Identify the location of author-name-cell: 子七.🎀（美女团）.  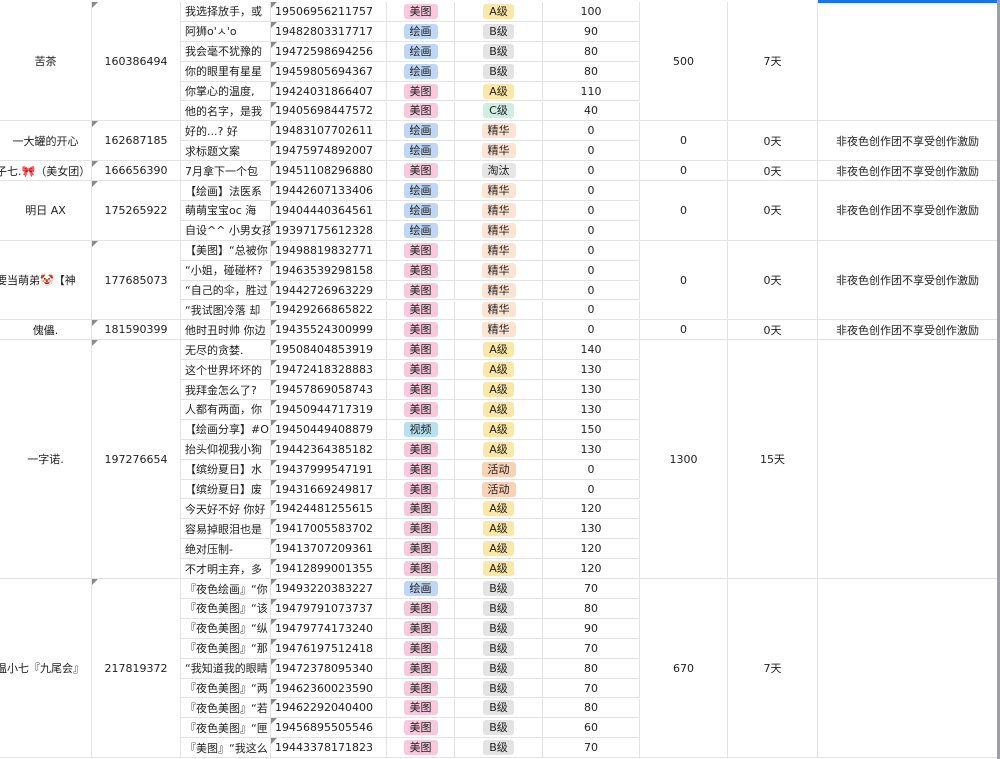
(46, 171).